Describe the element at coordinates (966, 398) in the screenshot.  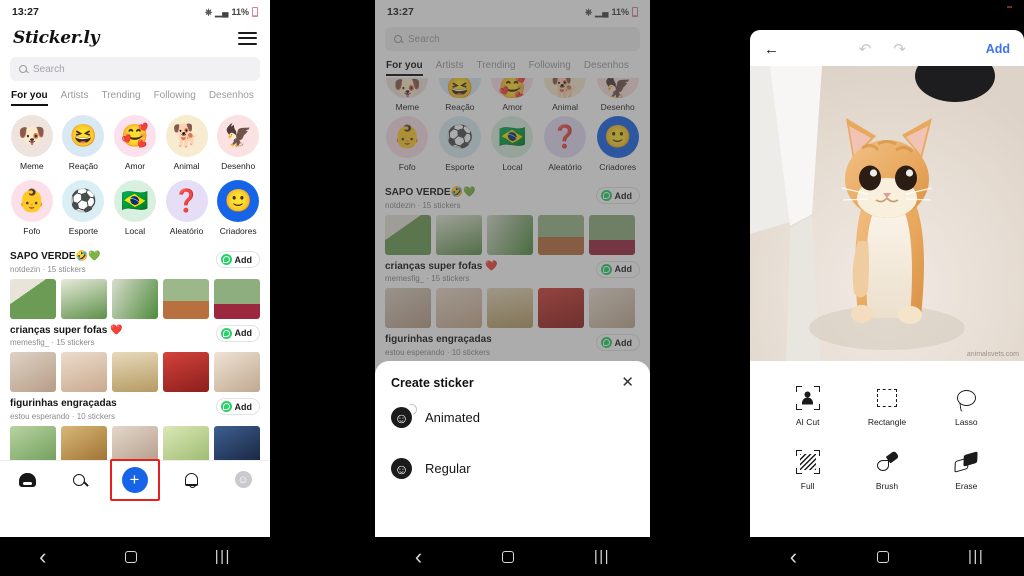
I see `lasso-icon` at that location.